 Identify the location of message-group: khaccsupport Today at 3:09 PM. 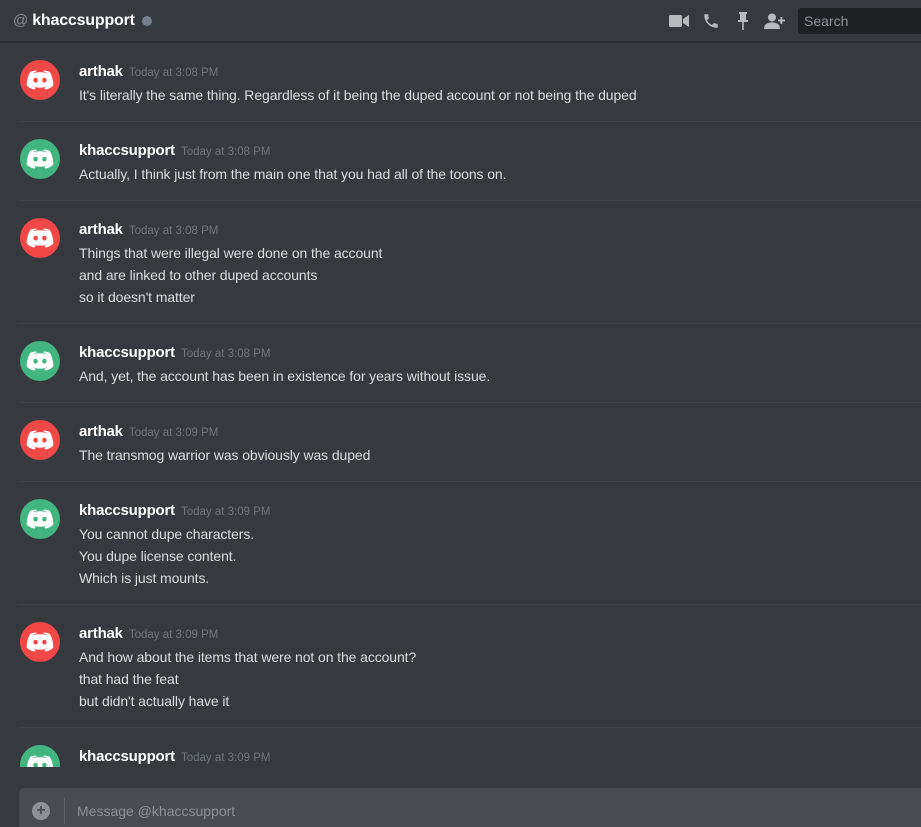
(470, 747).